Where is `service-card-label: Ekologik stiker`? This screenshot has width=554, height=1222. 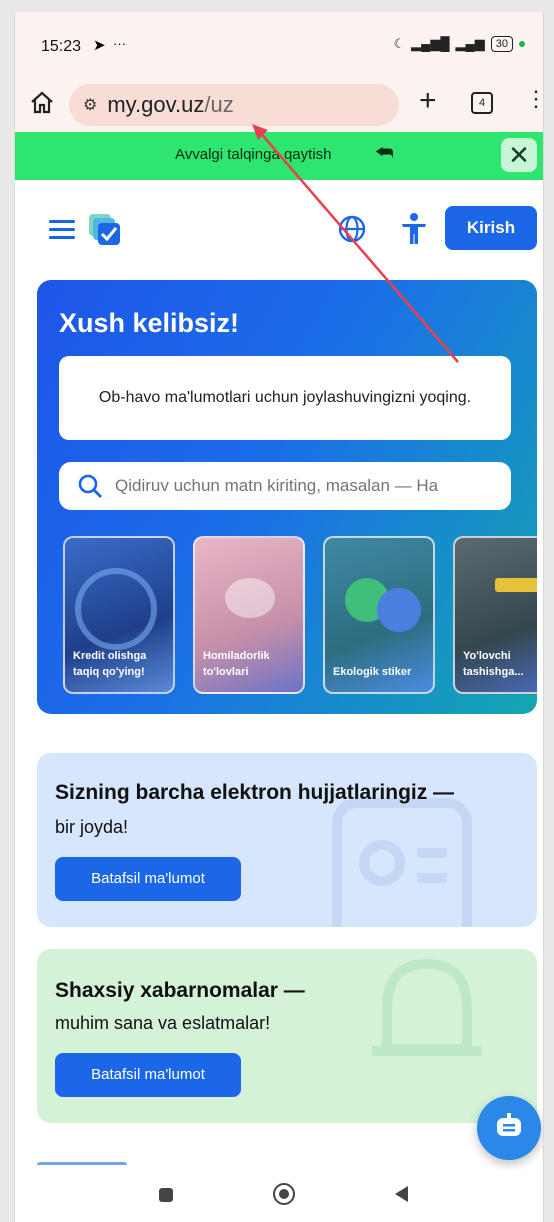
service-card-label: Ekologik stiker is located at coordinates (372, 672).